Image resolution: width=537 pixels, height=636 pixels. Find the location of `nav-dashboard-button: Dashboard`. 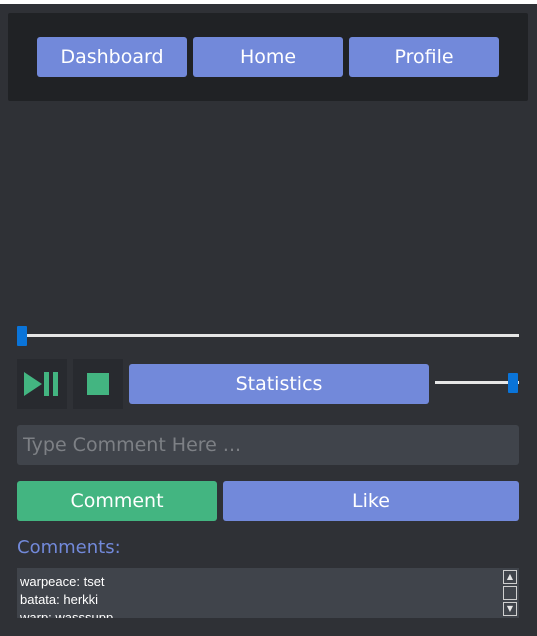

nav-dashboard-button: Dashboard is located at coordinates (112, 57).